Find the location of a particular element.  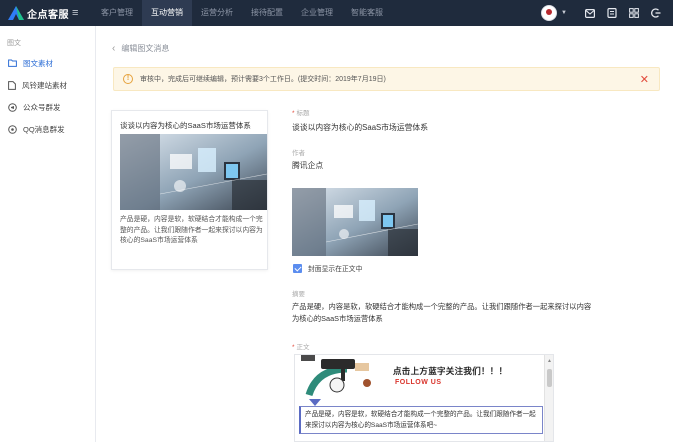

app-logo: 企点客服 ≡ is located at coordinates (50, 13).